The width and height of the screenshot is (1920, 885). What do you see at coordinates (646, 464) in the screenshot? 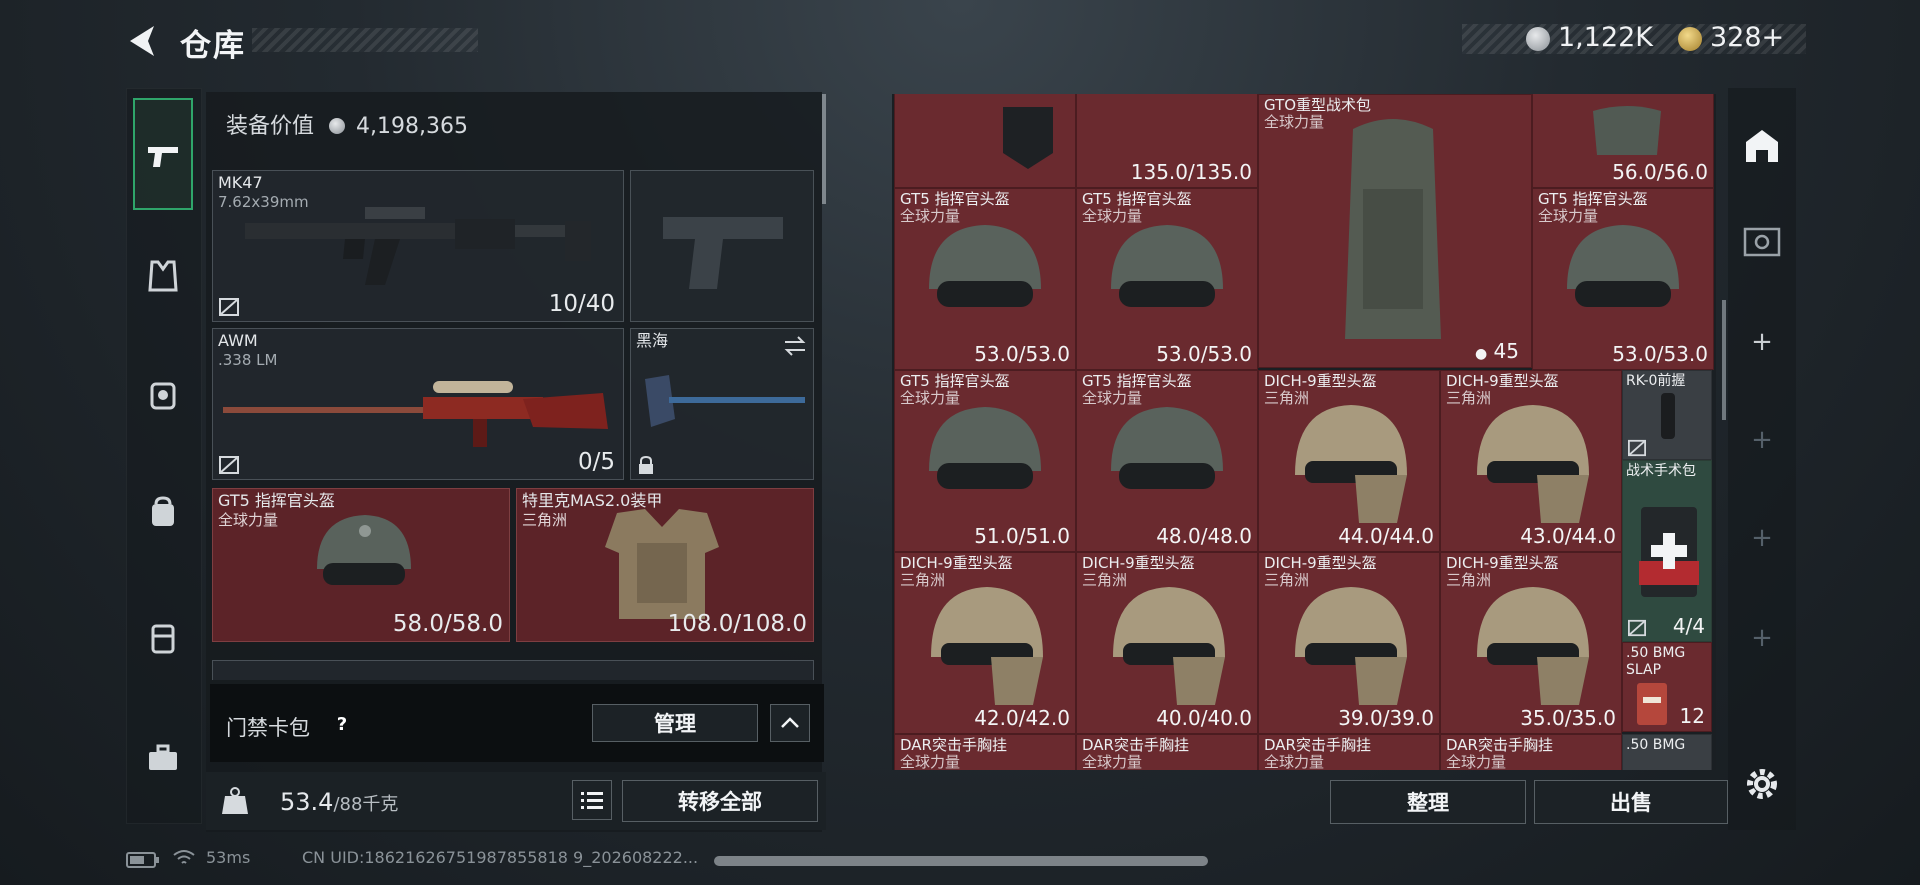
I see `lock-icon` at bounding box center [646, 464].